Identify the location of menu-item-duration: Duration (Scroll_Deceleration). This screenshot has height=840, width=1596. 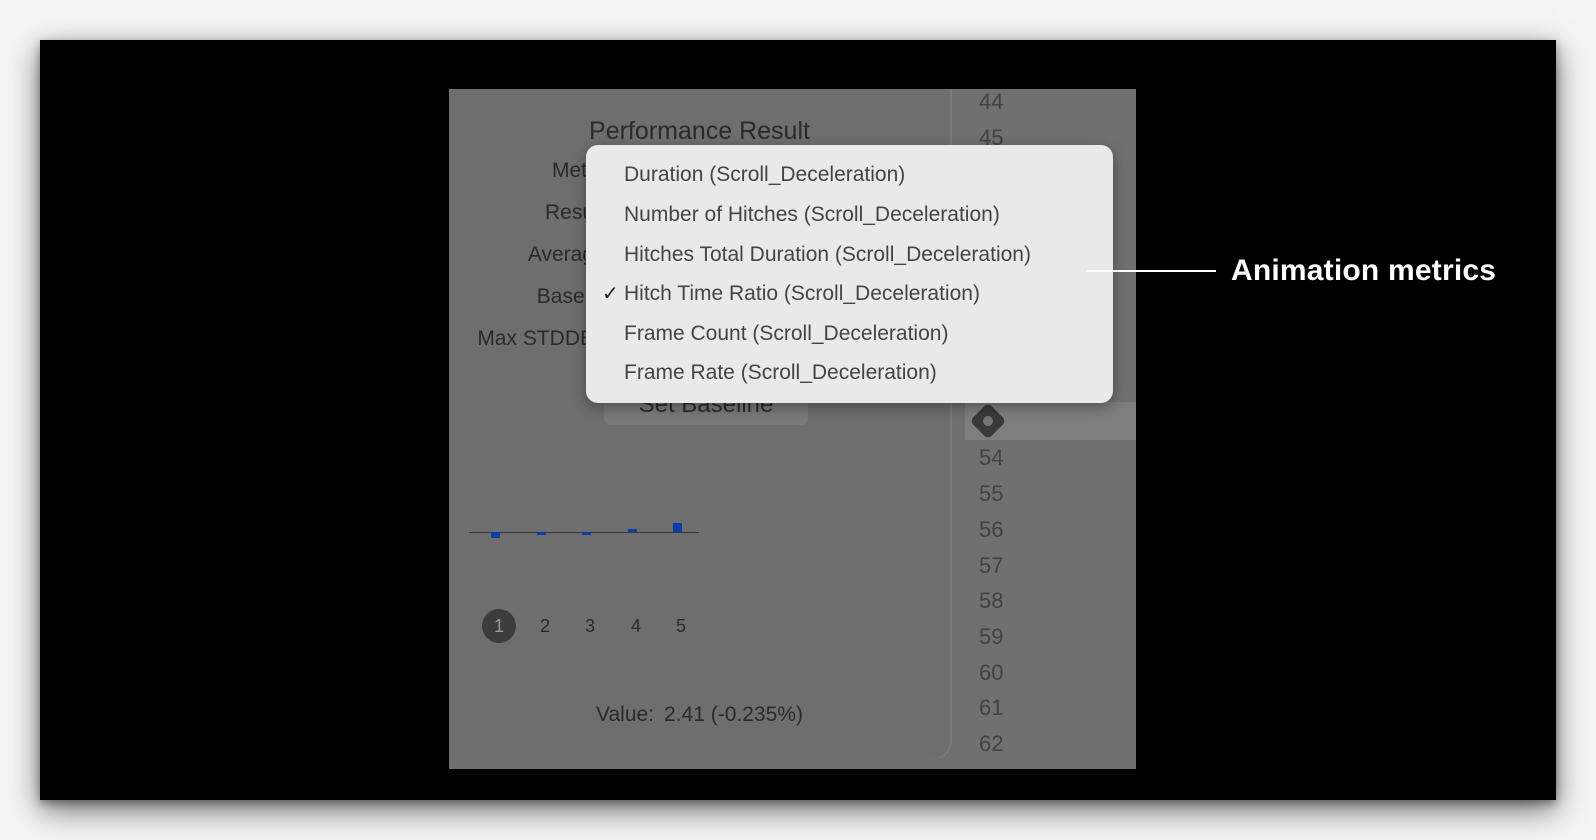
(764, 175).